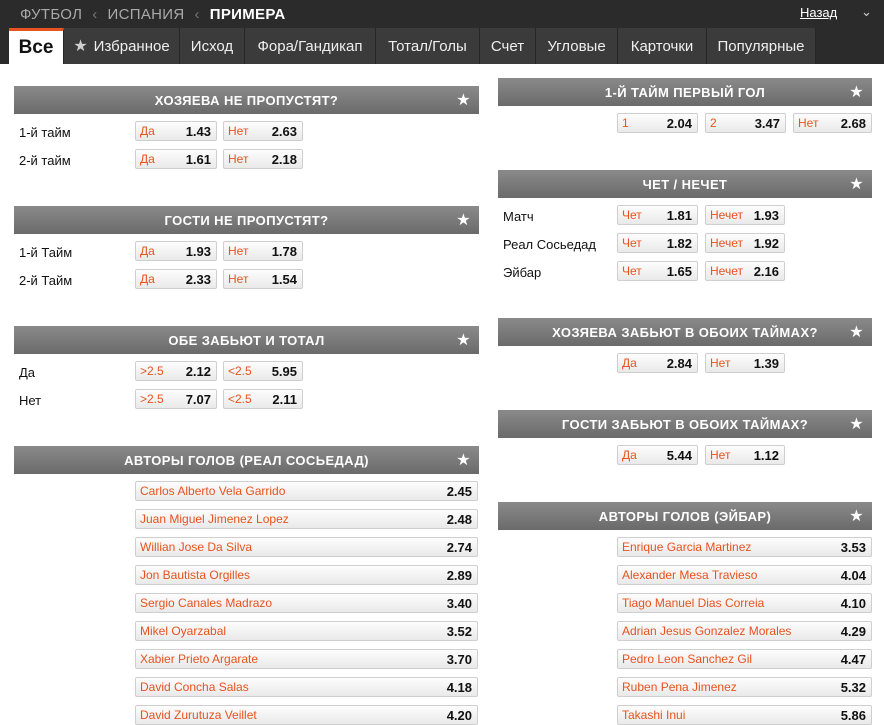 Image resolution: width=884 pixels, height=725 pixels. Describe the element at coordinates (212, 46) in the screenshot. I see `tab-outcome: Исход` at that location.